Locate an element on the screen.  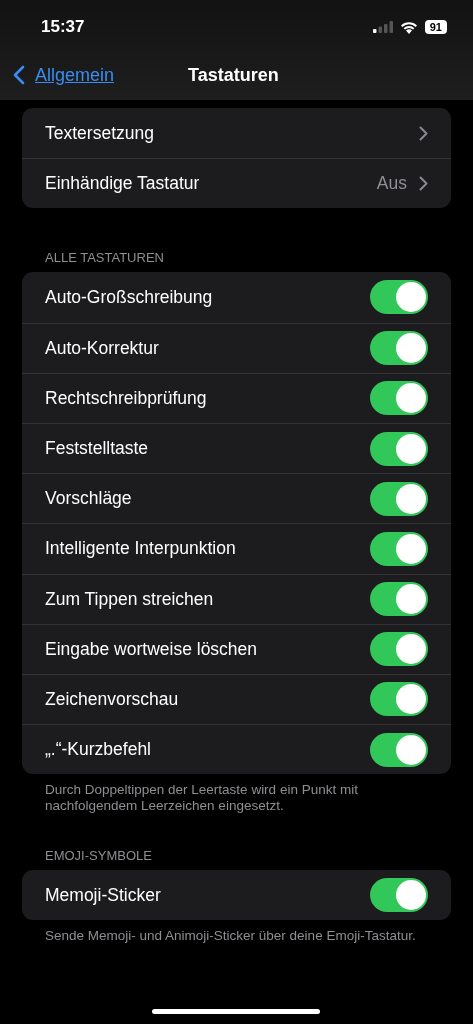
section-footer: Sende Memoji- und Animoji-Sticker über deine Emoji-Tastatur. is located at coordinates (236, 932).